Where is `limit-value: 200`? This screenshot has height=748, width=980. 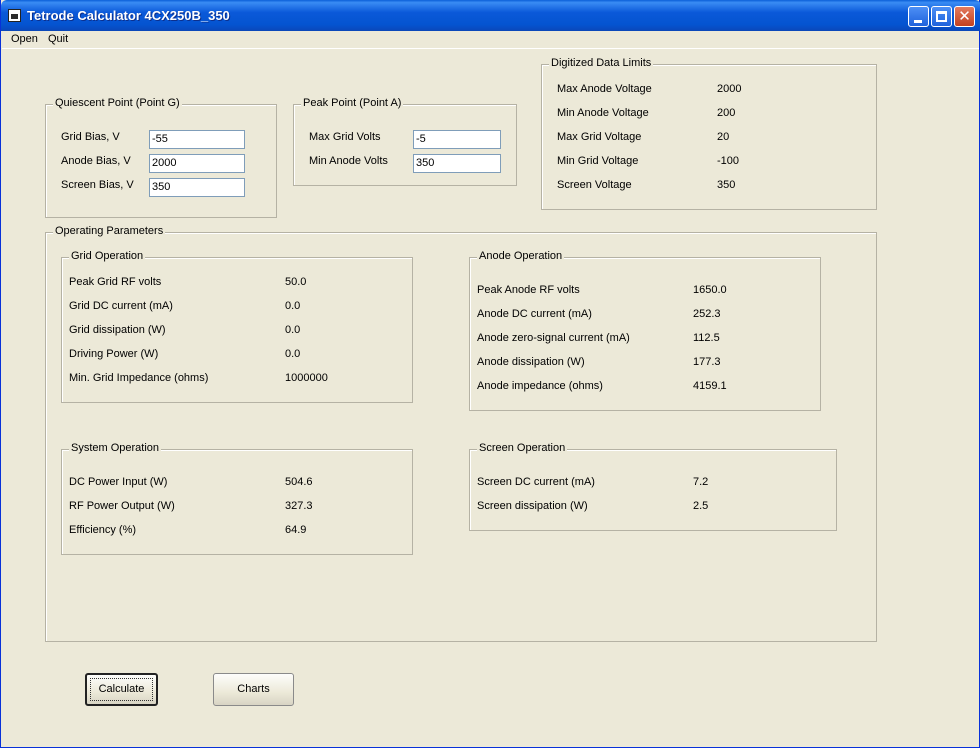
limit-value: 200 is located at coordinates (726, 113).